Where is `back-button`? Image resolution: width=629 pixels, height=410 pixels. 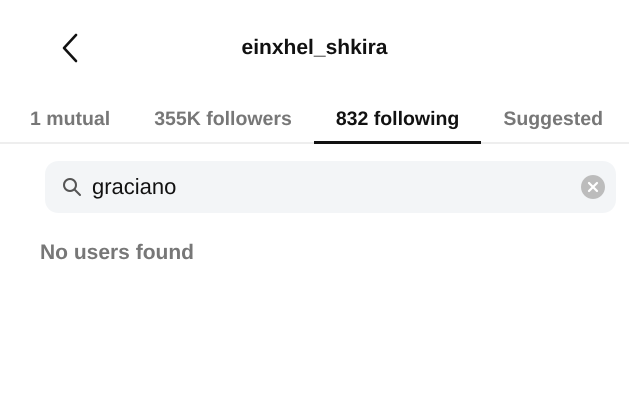
back-button is located at coordinates (70, 48).